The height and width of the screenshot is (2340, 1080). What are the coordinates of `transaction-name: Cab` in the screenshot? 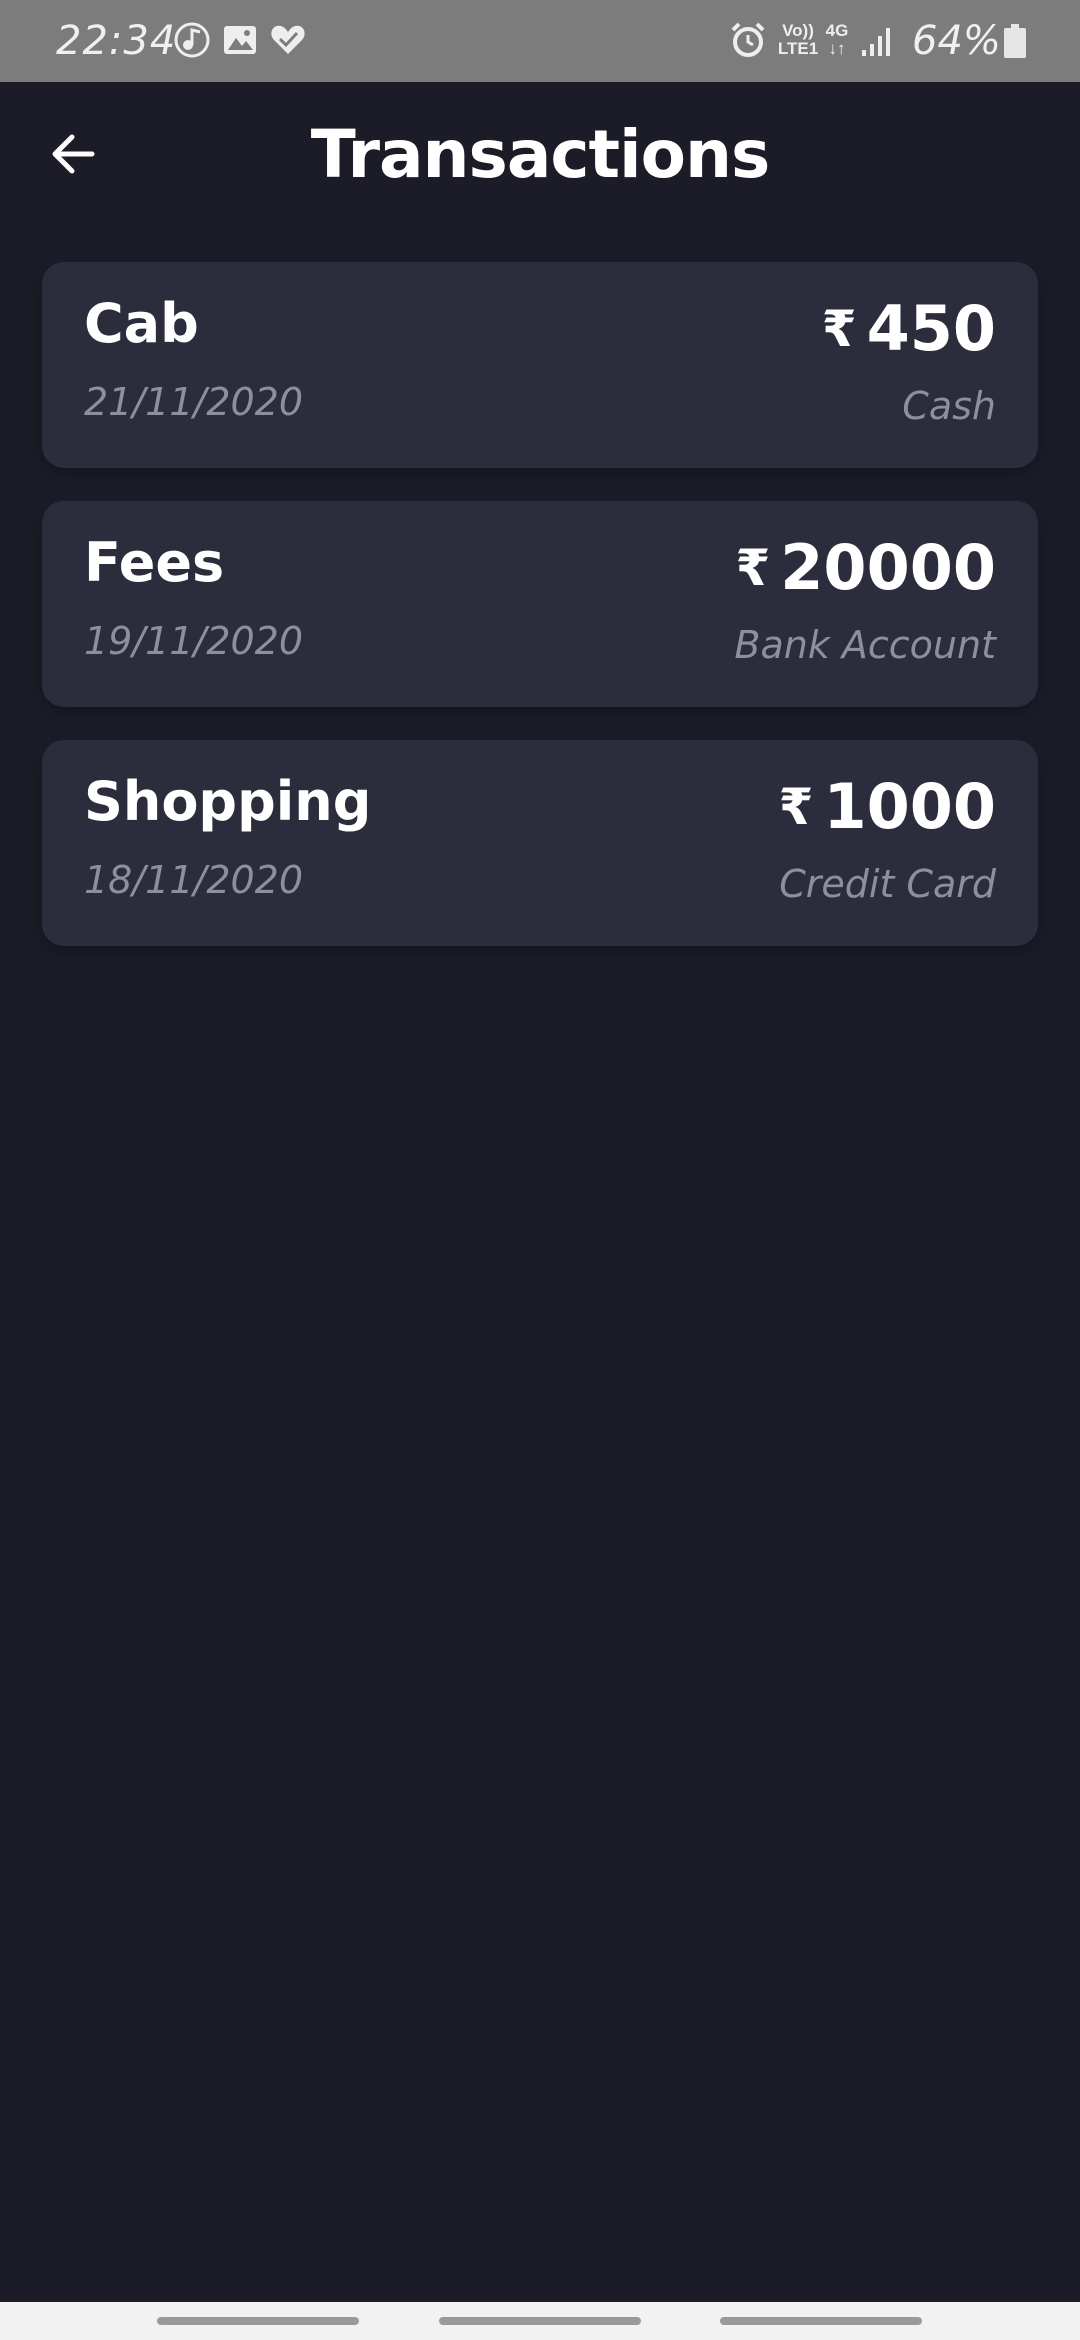 It's located at (141, 323).